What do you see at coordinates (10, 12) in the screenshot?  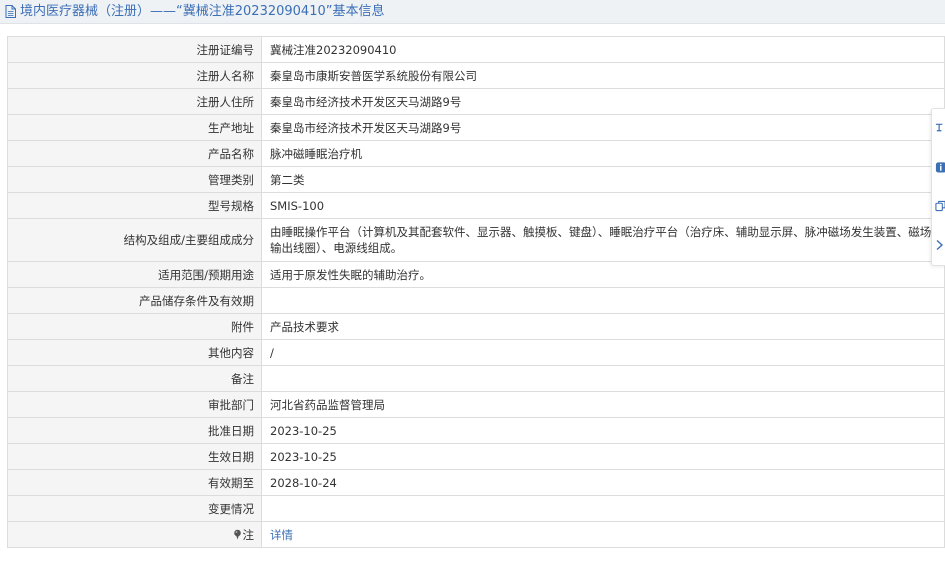 I see `document-icon` at bounding box center [10, 12].